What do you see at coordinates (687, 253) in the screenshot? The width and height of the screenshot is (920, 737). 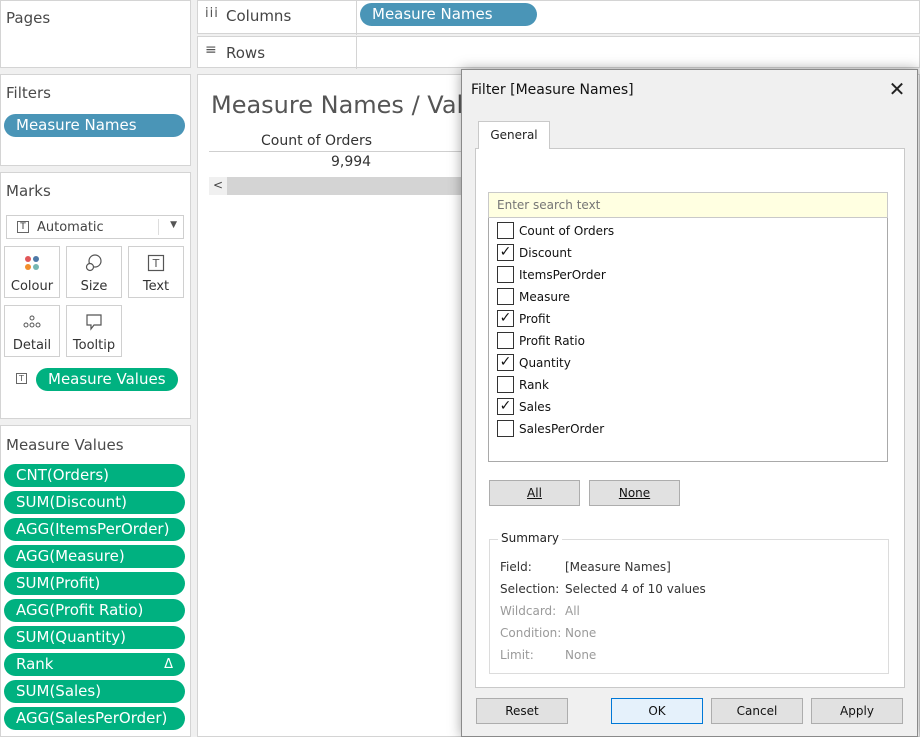 I see `checklist-item: ✓ Discount` at bounding box center [687, 253].